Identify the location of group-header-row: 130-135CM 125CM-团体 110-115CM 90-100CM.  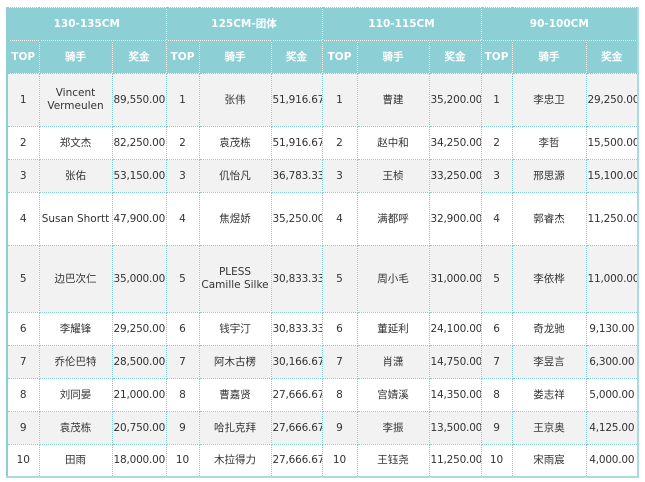
(322, 24).